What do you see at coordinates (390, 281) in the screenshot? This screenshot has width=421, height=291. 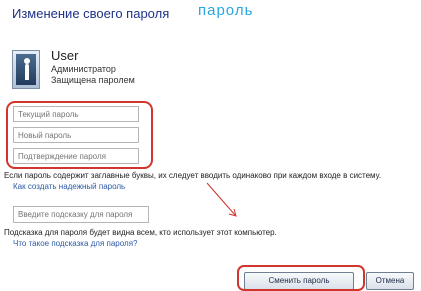 I see `cancel-button: Отмена` at bounding box center [390, 281].